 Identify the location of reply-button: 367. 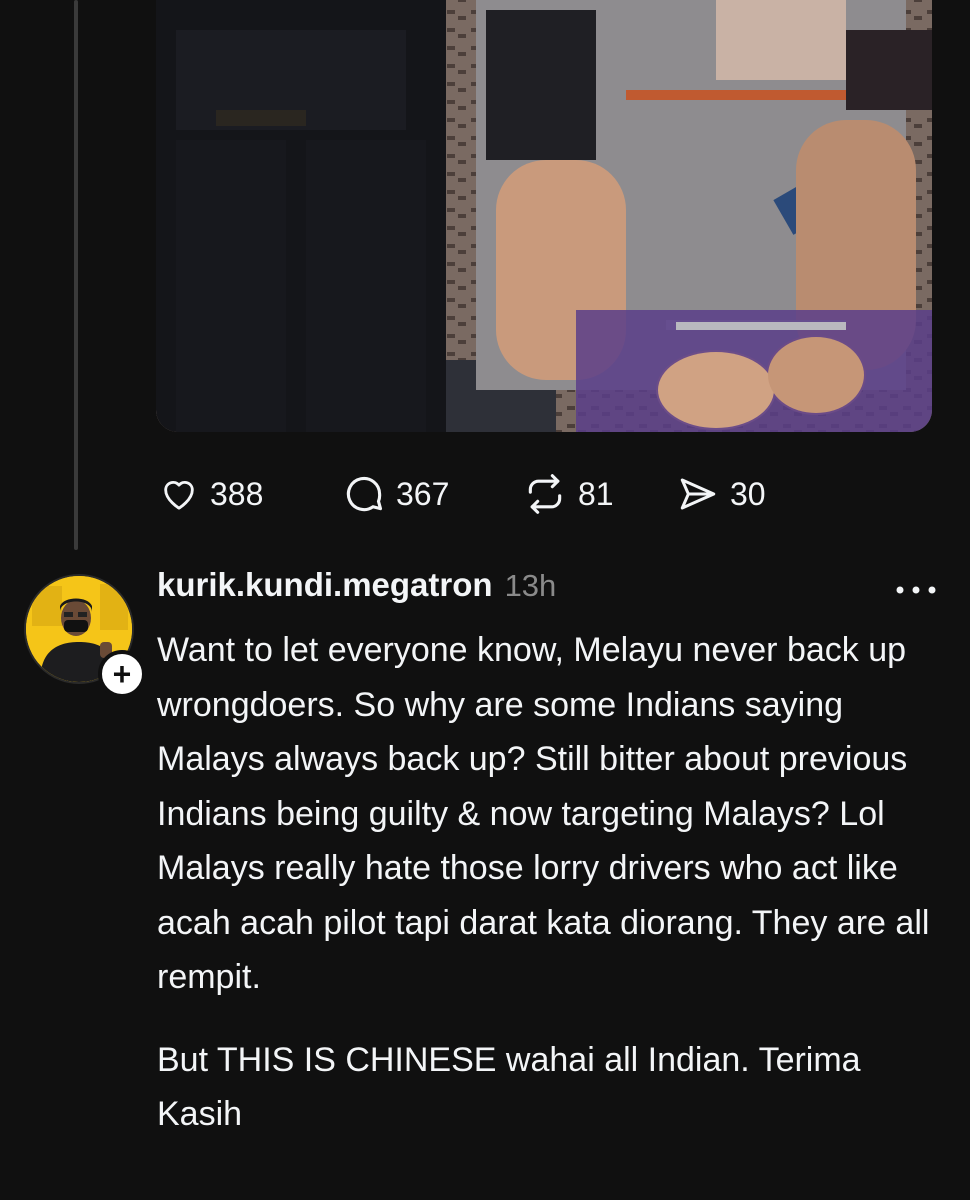
(432, 494).